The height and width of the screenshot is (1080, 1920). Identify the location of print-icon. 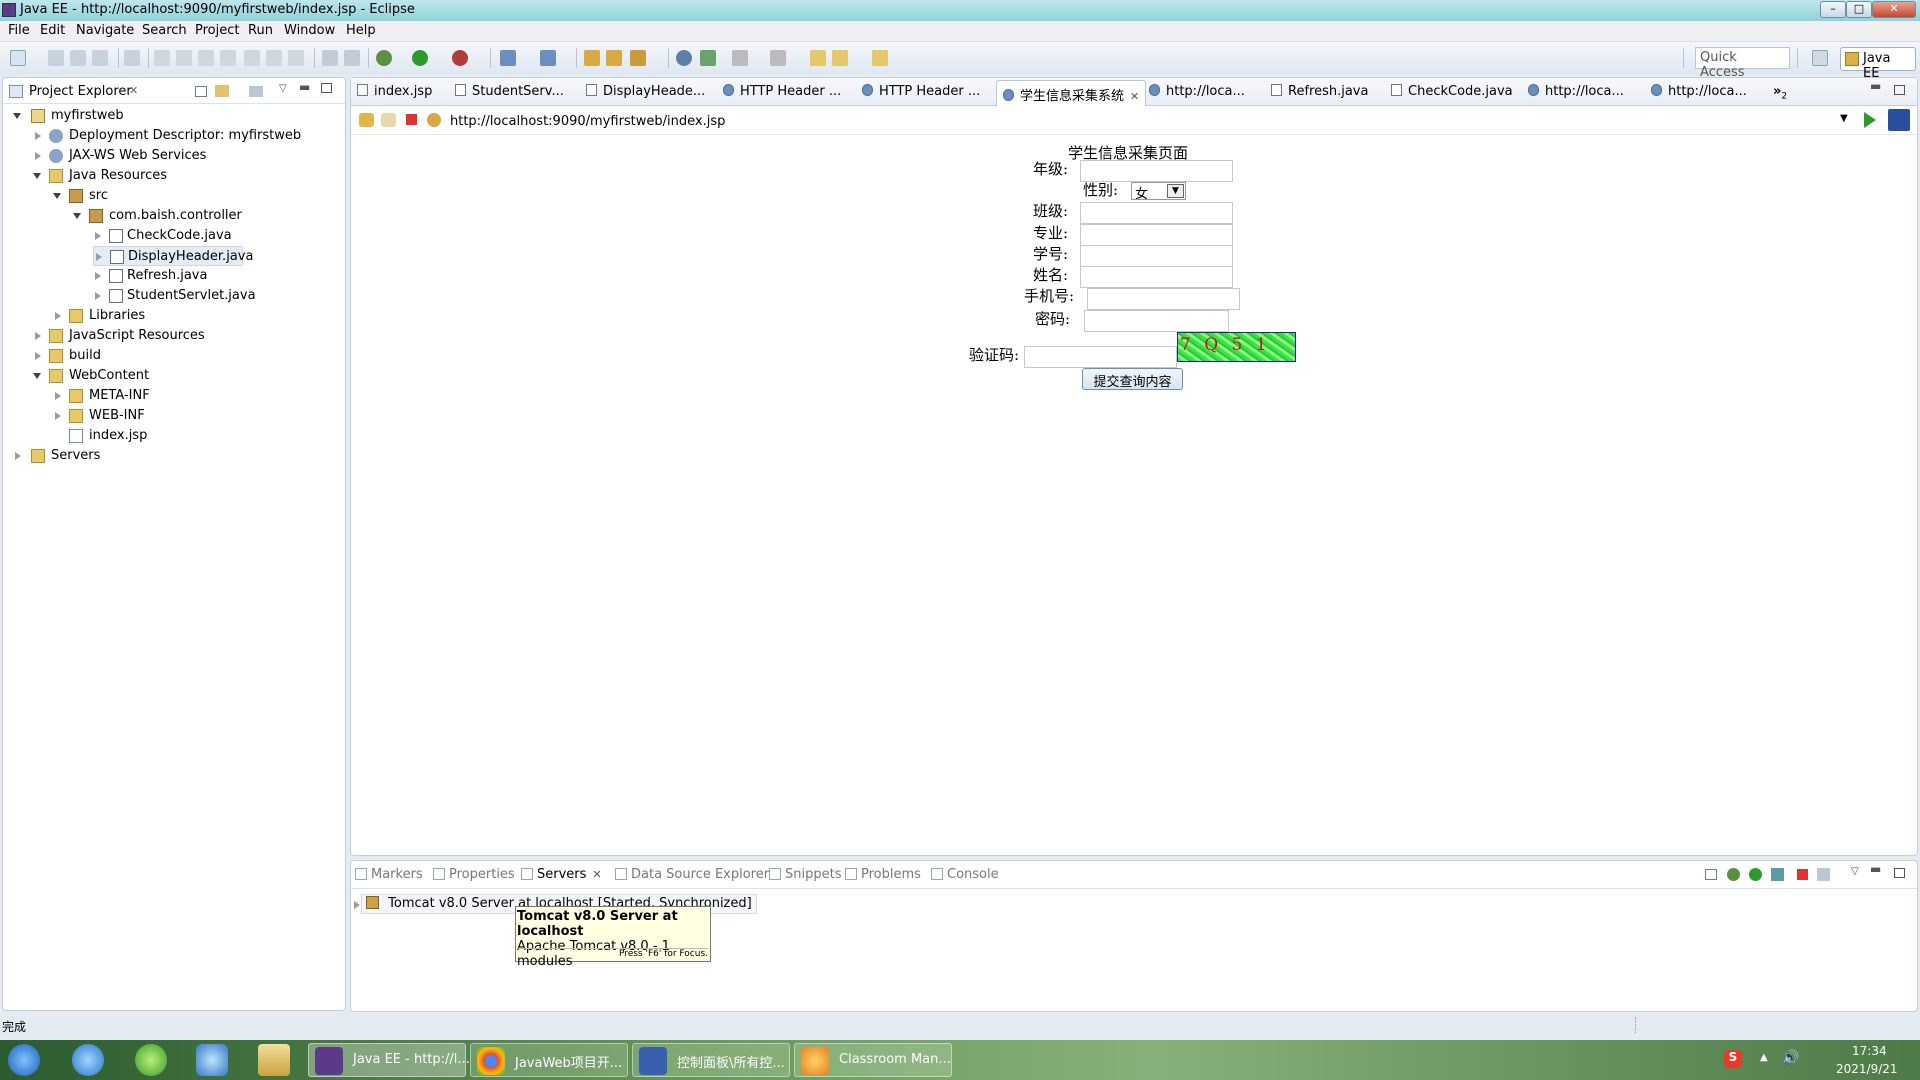
(100, 58).